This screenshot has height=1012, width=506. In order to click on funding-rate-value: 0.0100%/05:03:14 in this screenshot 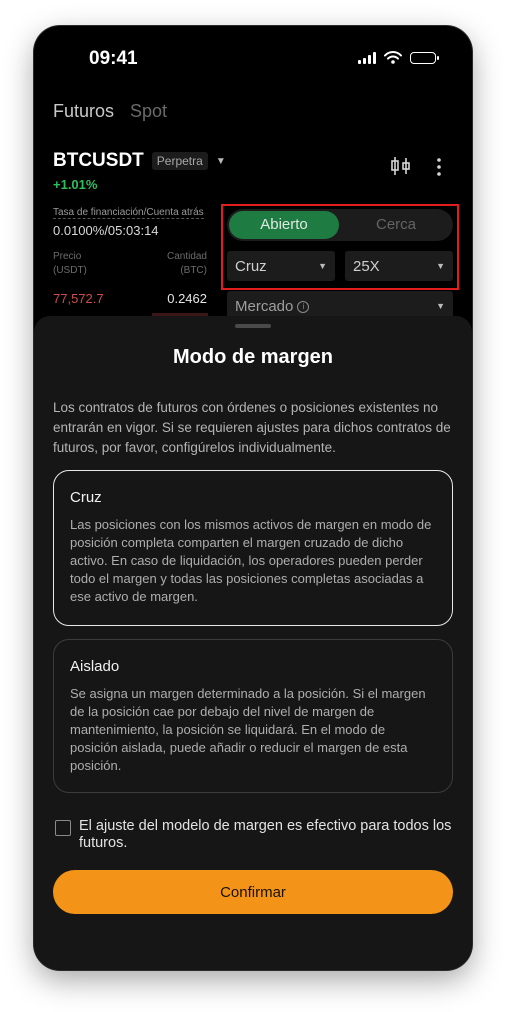, I will do `click(106, 230)`.